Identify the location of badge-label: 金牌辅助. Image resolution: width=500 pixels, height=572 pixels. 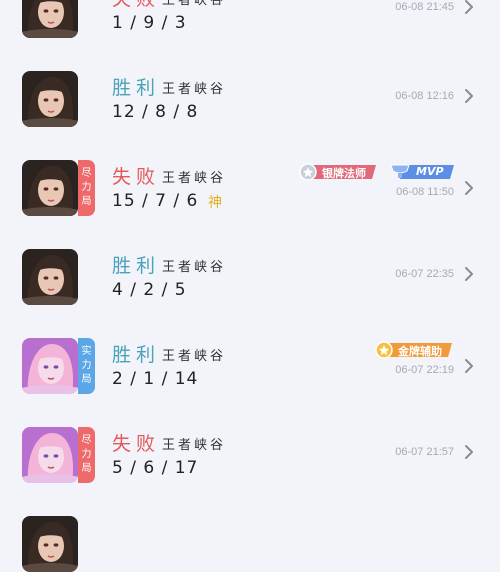
(420, 351).